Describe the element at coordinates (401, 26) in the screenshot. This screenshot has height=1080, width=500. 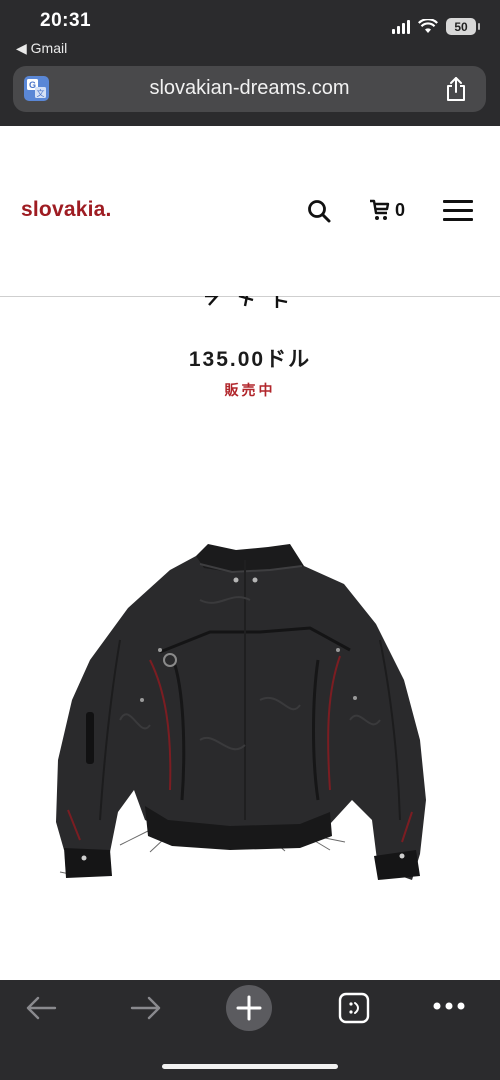
I see `signal-icon` at that location.